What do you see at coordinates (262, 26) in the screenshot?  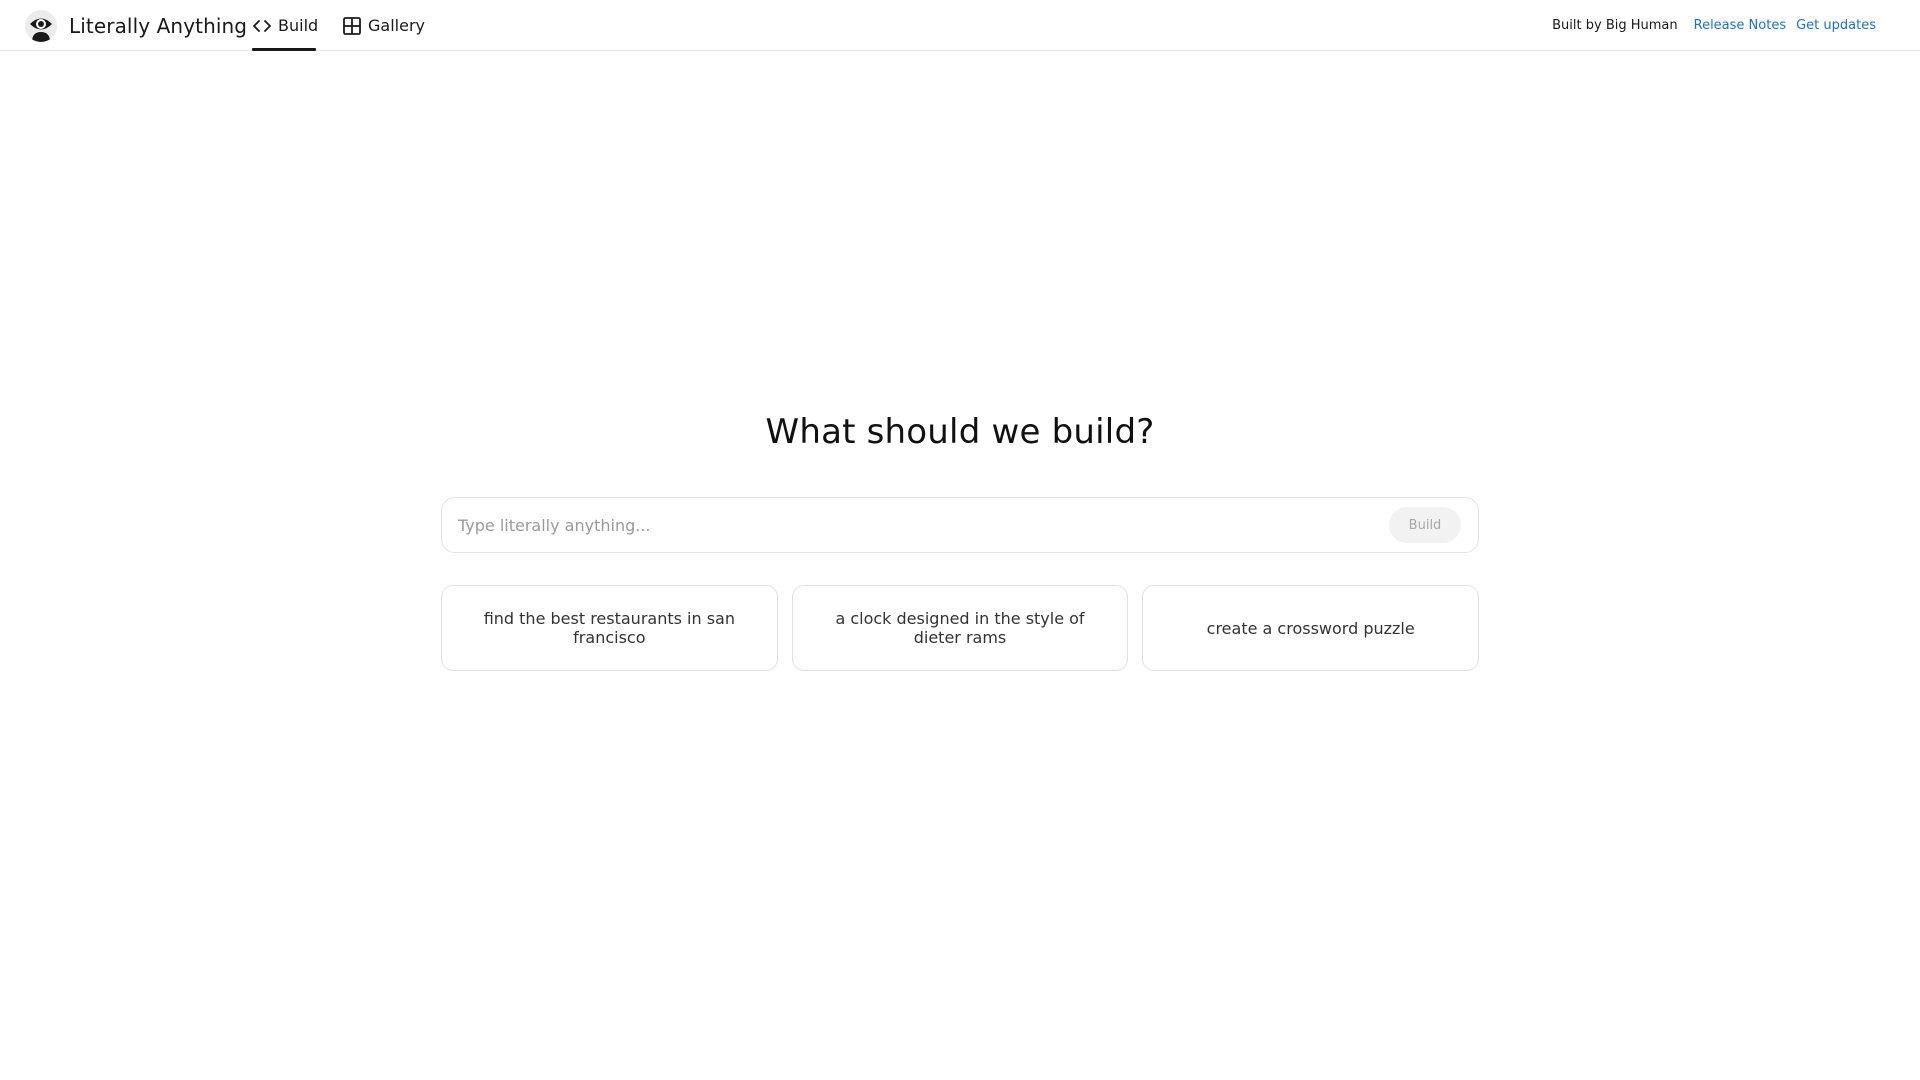 I see `code-brackets-icon` at bounding box center [262, 26].